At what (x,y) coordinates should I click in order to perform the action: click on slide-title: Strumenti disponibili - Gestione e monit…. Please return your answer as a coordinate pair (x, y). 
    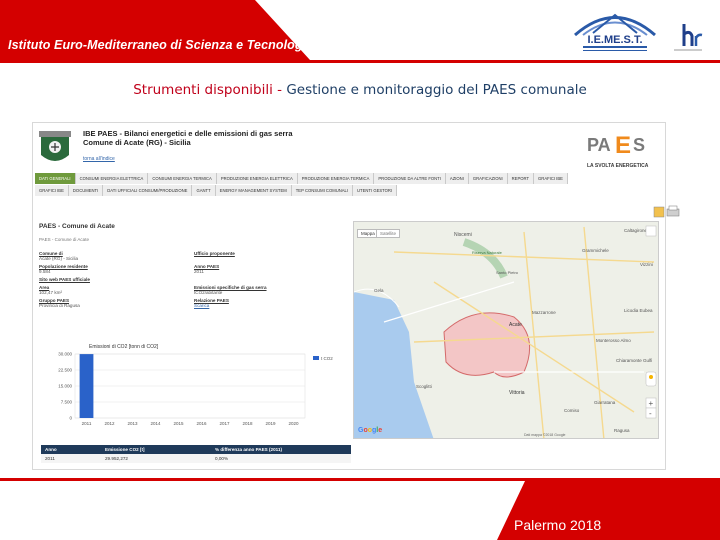
    Looking at the image, I should click on (360, 90).